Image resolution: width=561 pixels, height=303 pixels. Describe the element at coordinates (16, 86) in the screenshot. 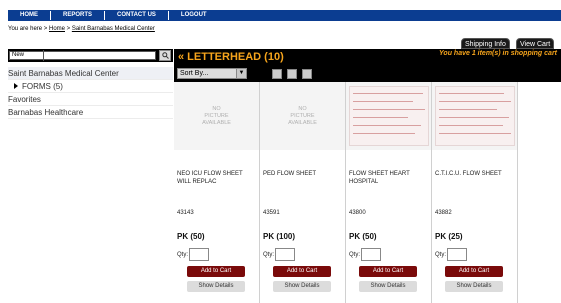

I see `expand-arrow-icon` at that location.